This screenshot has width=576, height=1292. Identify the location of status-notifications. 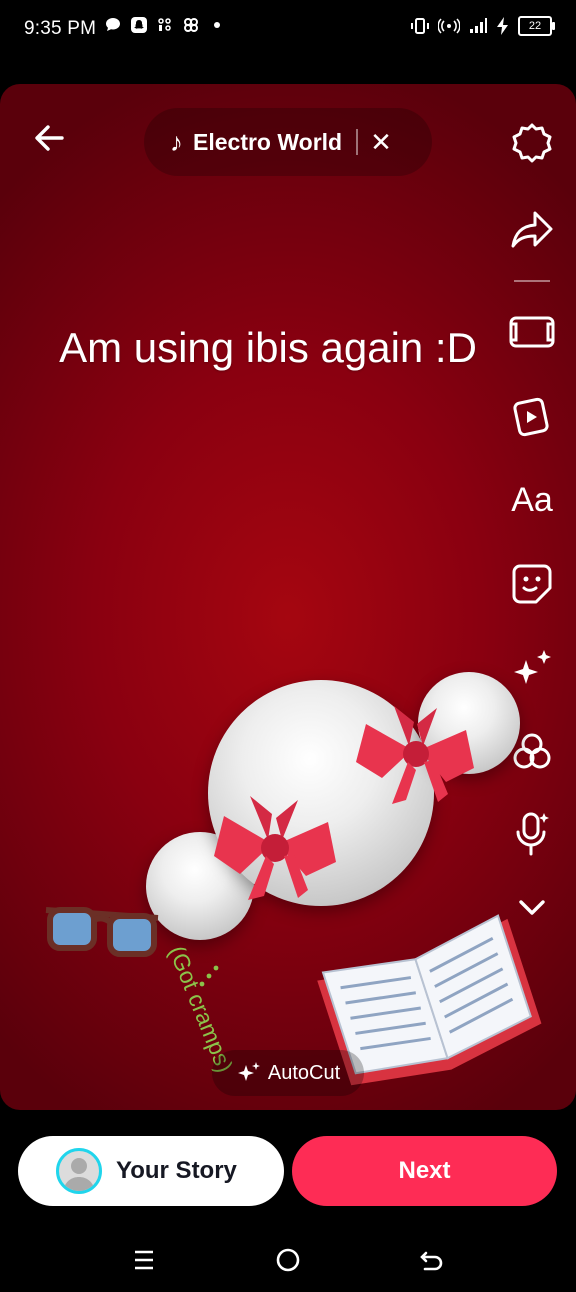
(165, 25).